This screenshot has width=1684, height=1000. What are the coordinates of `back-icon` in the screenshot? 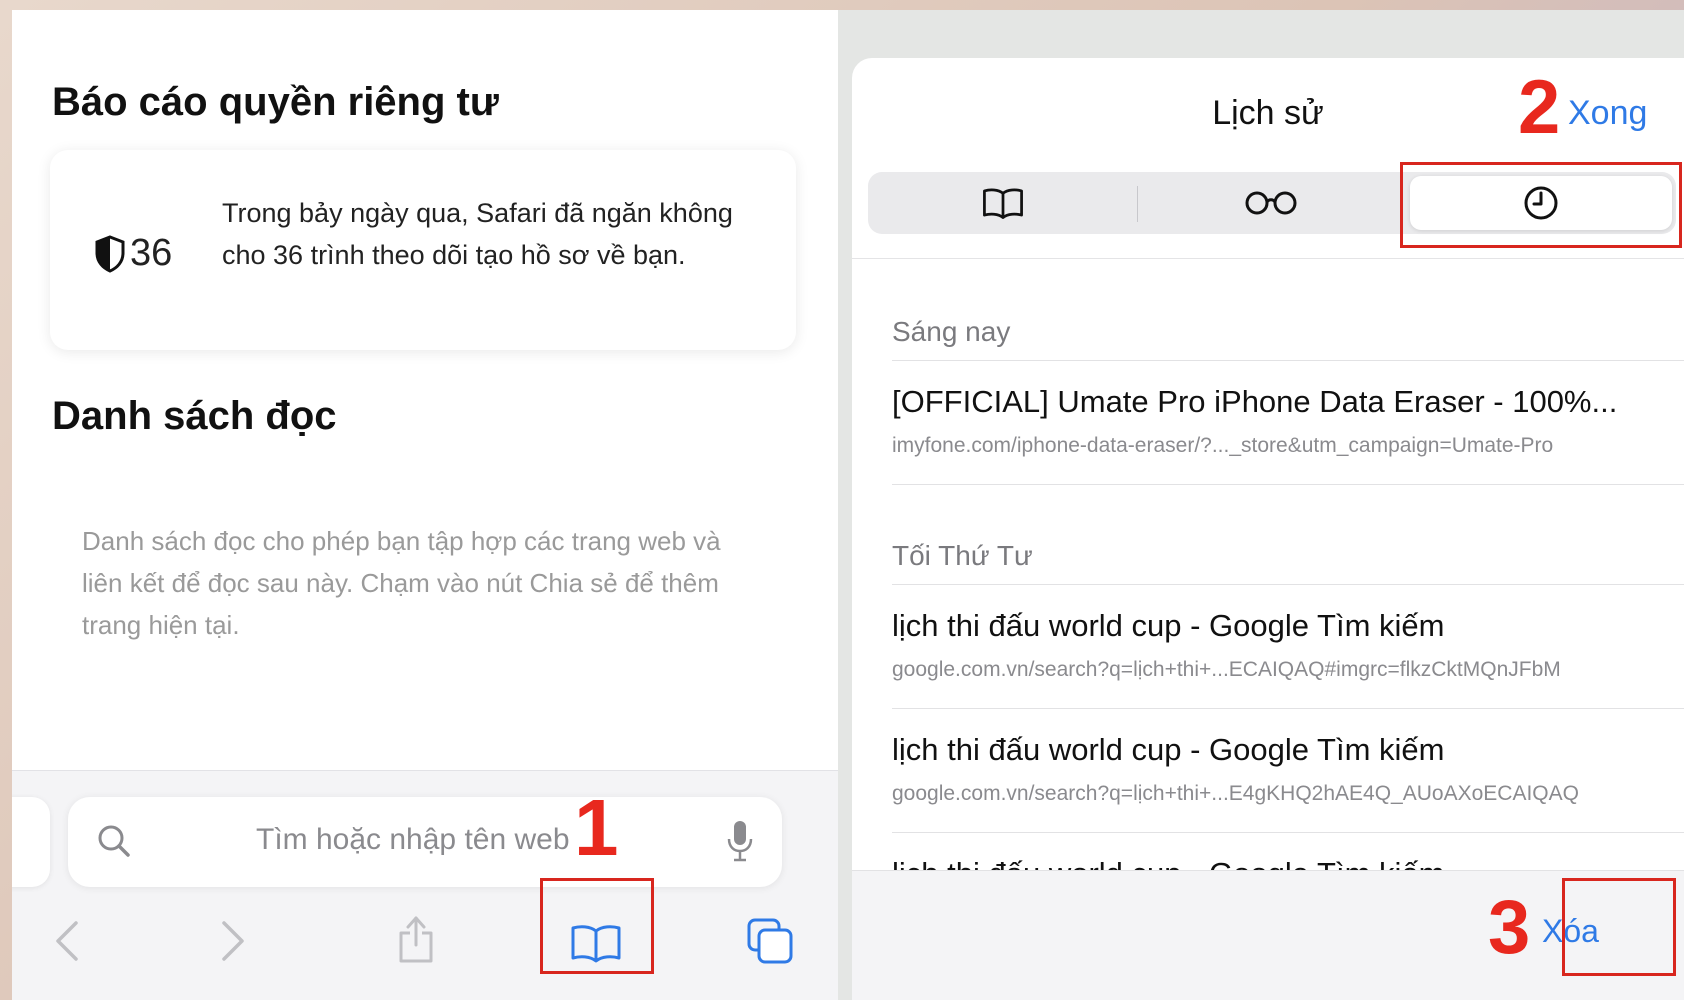 It's located at (67, 941).